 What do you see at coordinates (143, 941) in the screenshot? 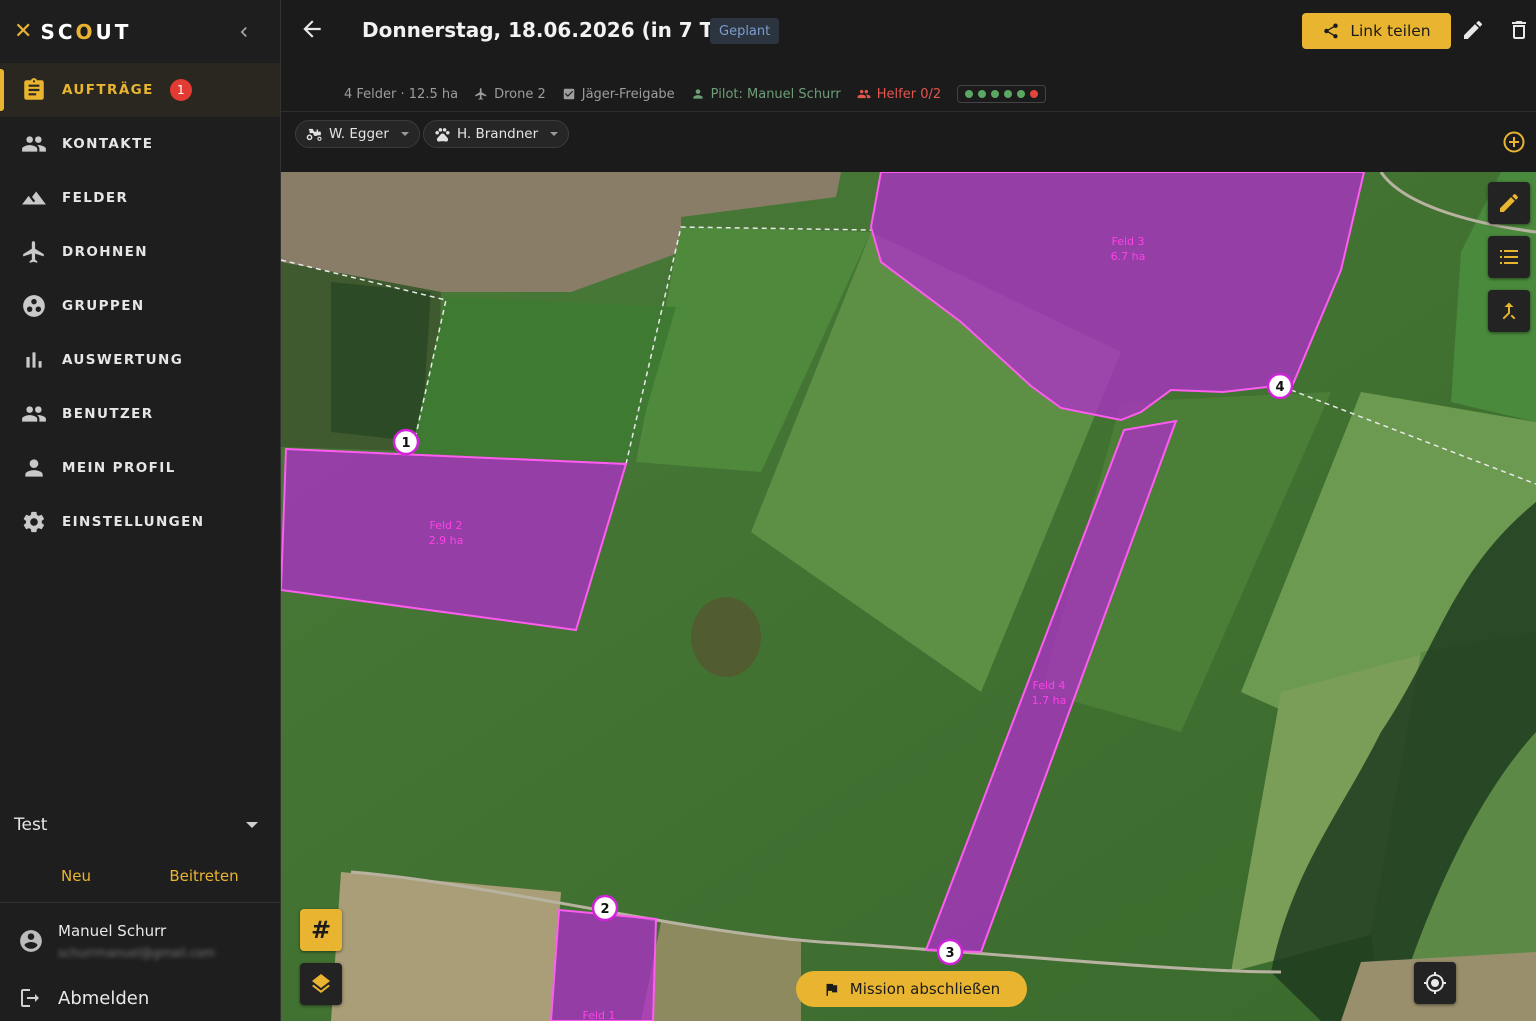
I see `user-info: Manuel Schurr schurrmanuel@gmail.com` at bounding box center [143, 941].